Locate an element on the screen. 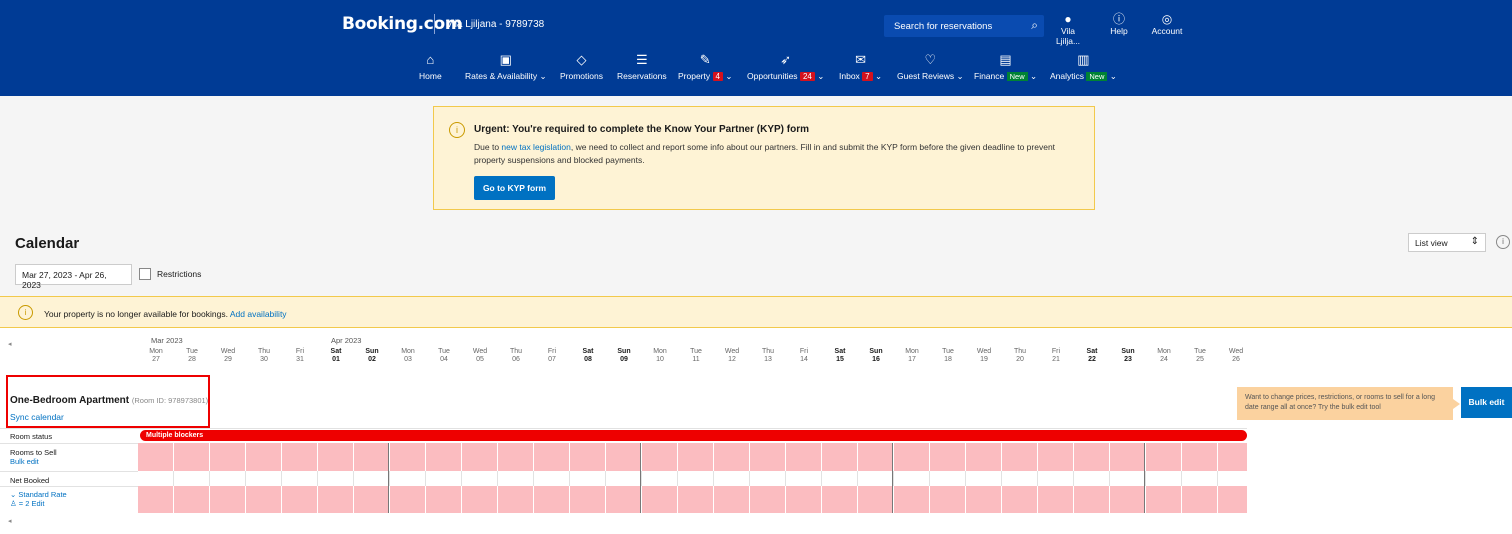 This screenshot has width=1512, height=534. day-number: 05 is located at coordinates (480, 359).